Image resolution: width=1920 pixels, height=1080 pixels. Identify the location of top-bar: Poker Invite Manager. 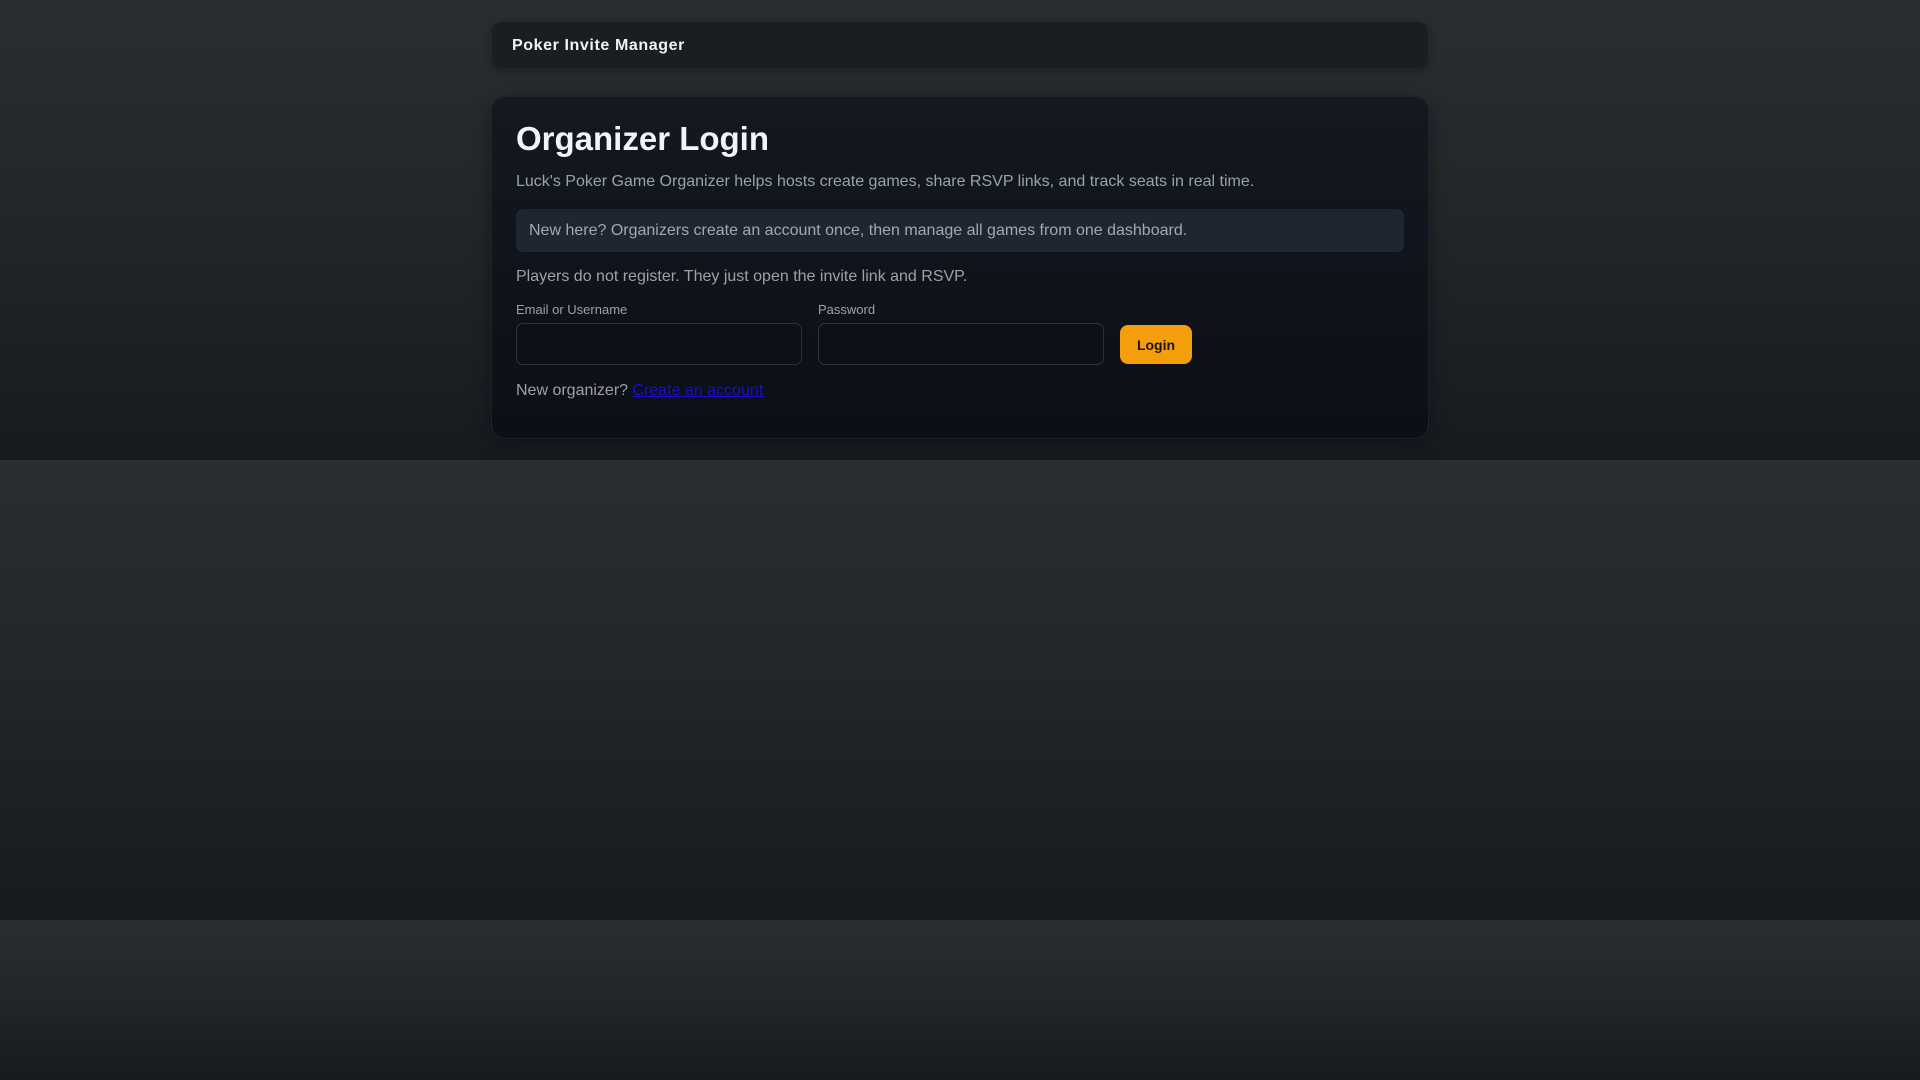
(960, 45).